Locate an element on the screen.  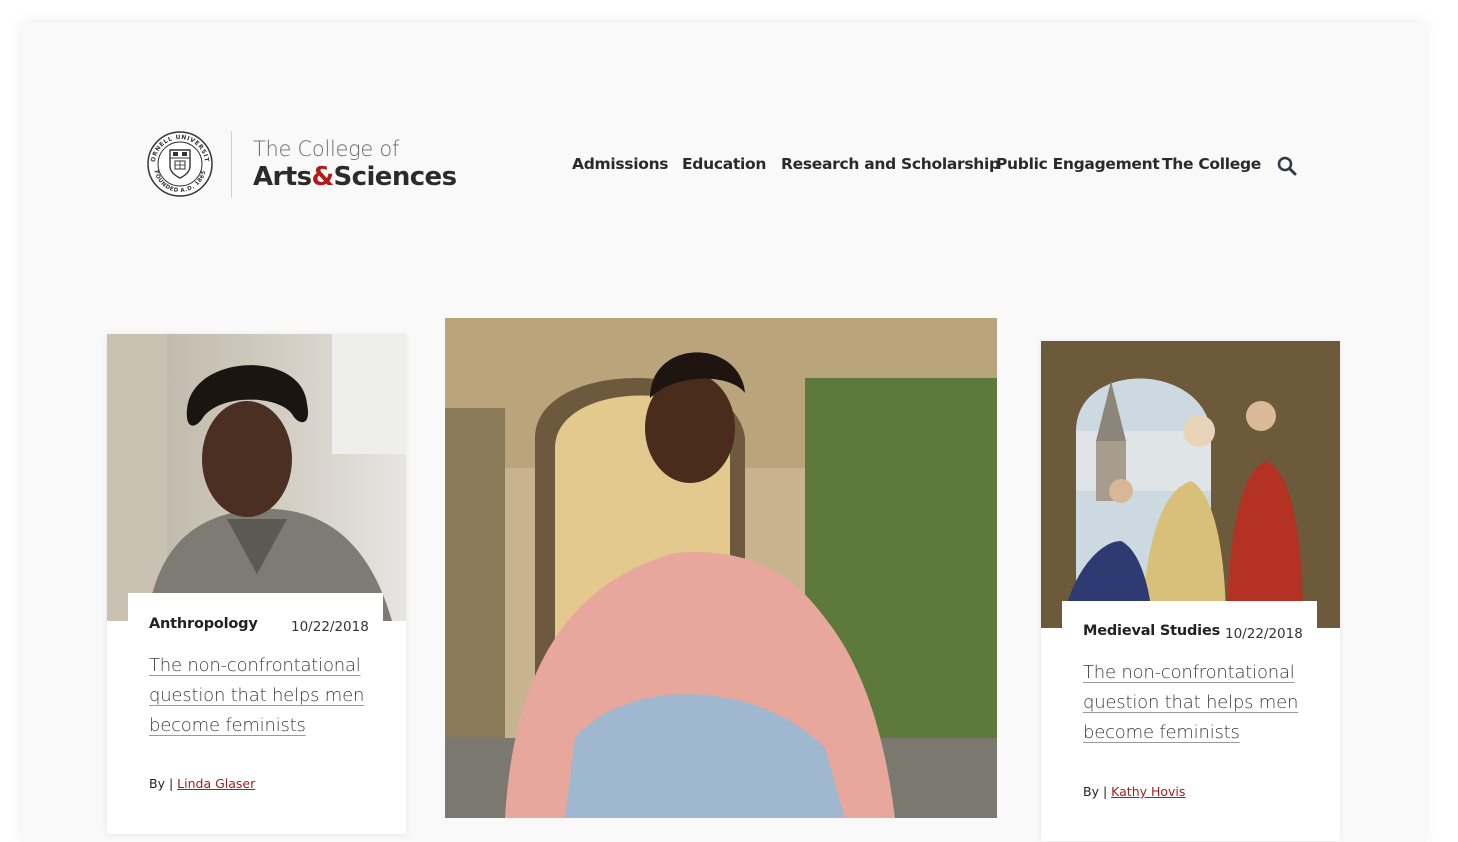
article-category: Medieval Studies is located at coordinates (1151, 631).